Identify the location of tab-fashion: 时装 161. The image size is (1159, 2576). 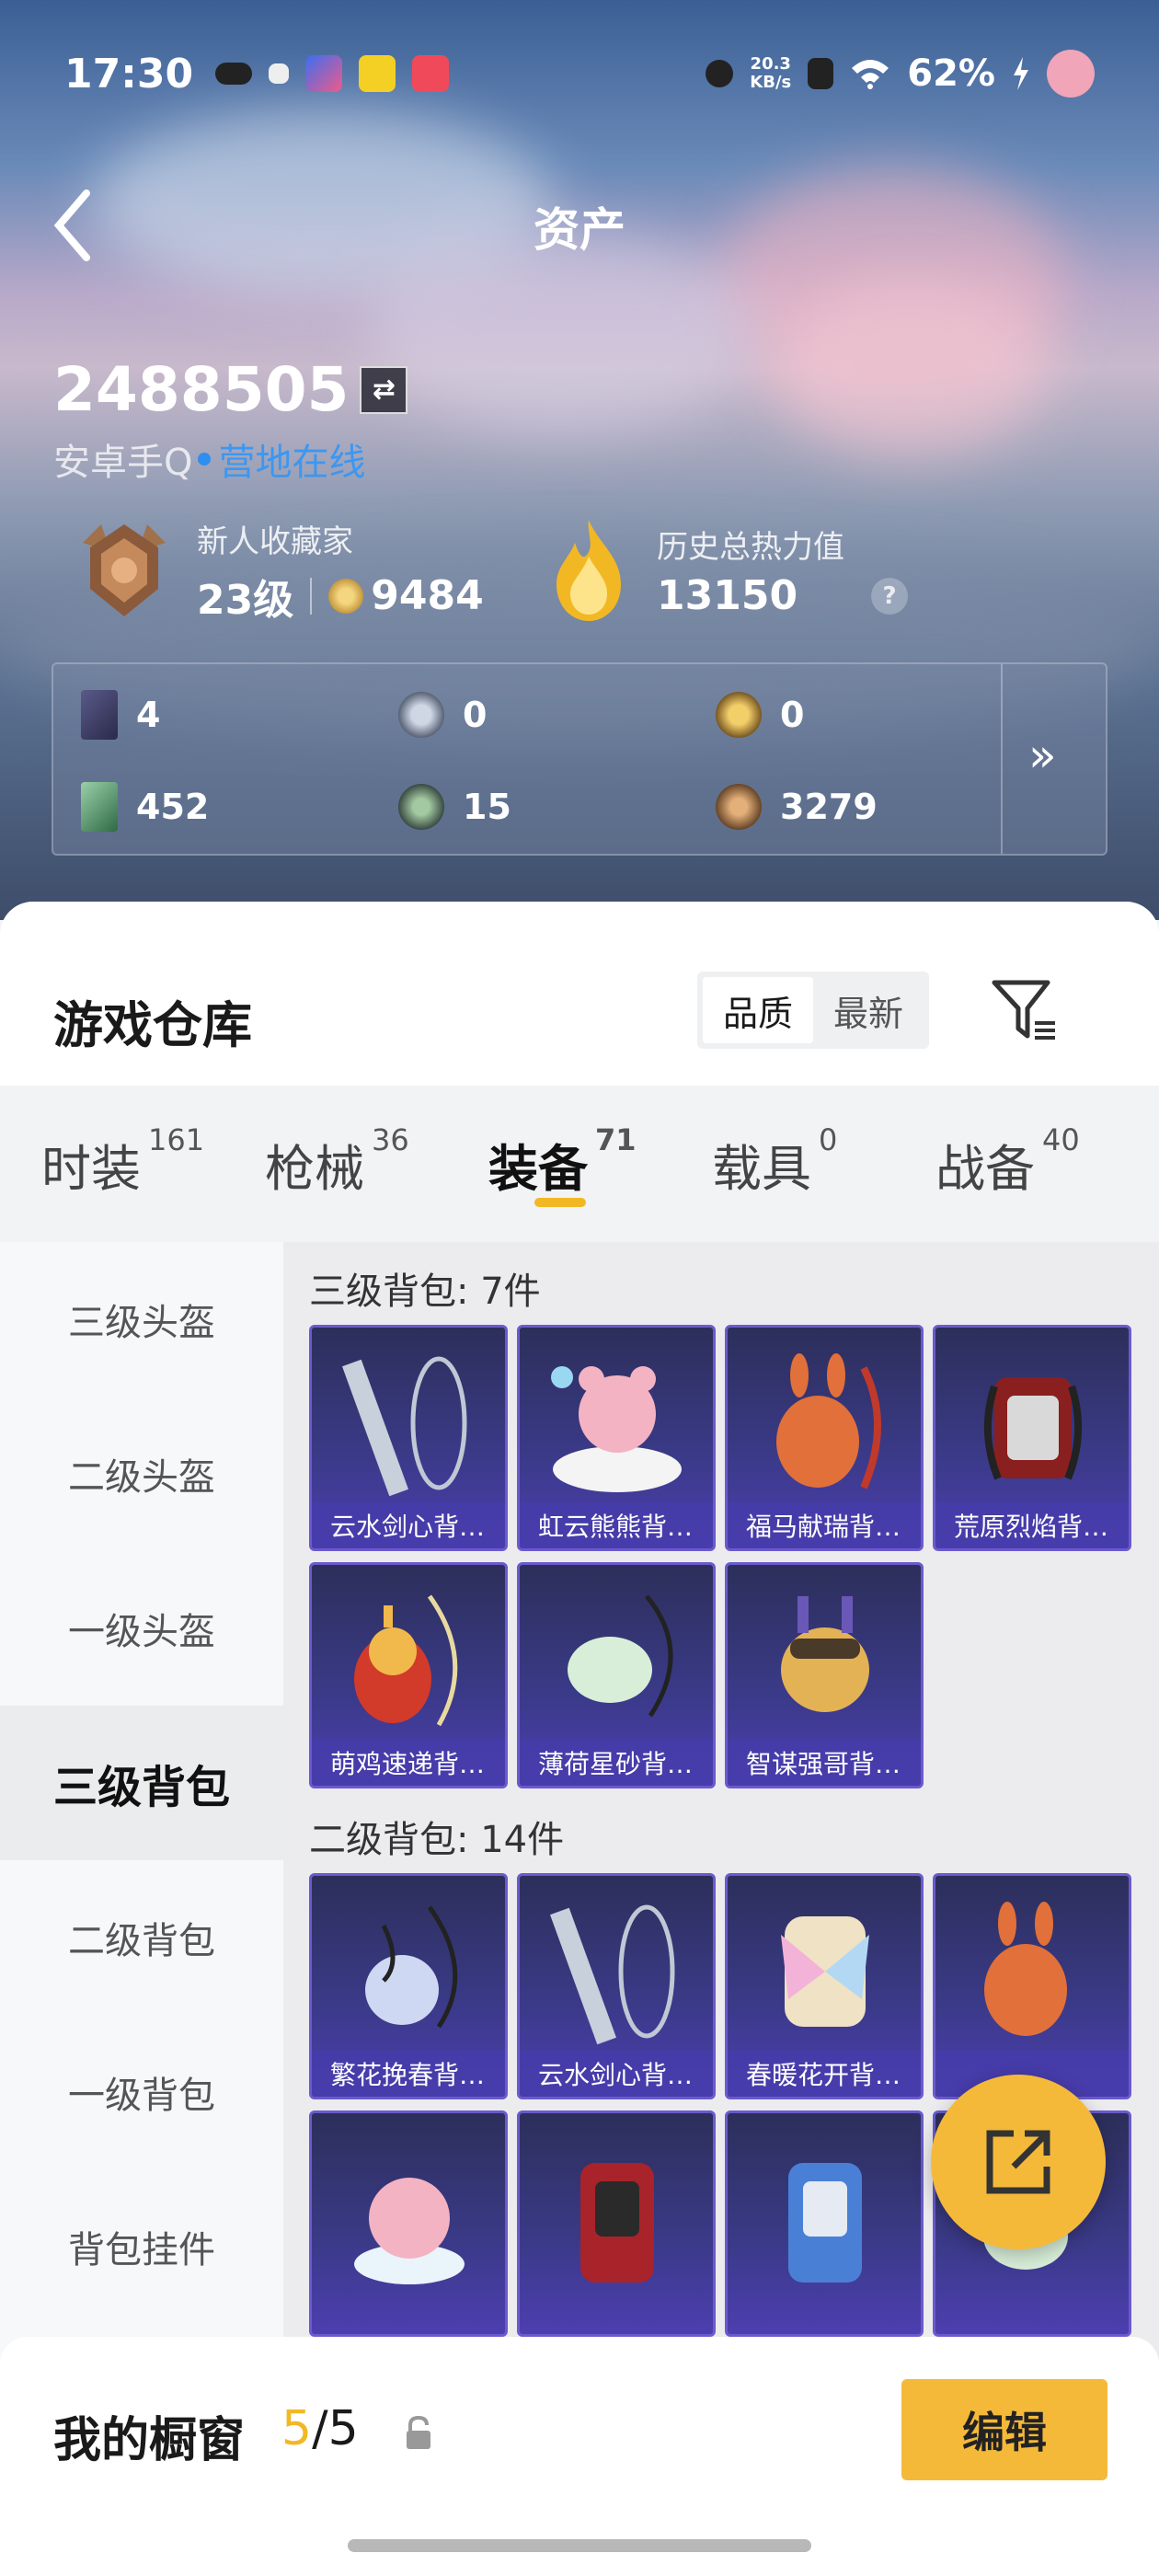
(153, 1161).